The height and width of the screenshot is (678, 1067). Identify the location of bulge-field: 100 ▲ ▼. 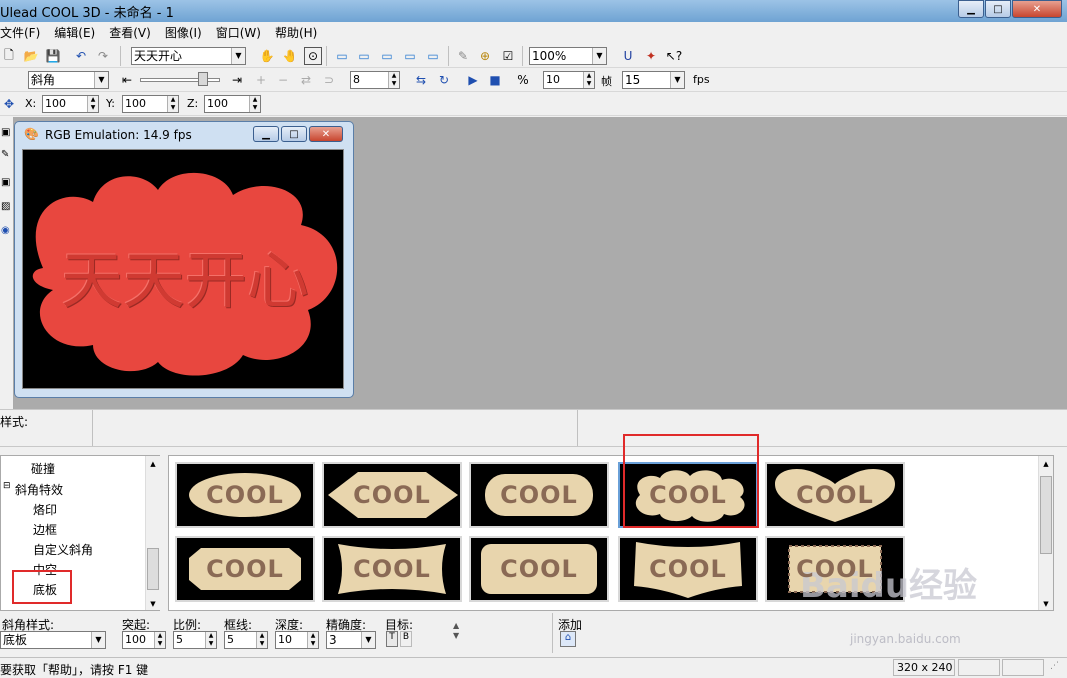
(144, 640).